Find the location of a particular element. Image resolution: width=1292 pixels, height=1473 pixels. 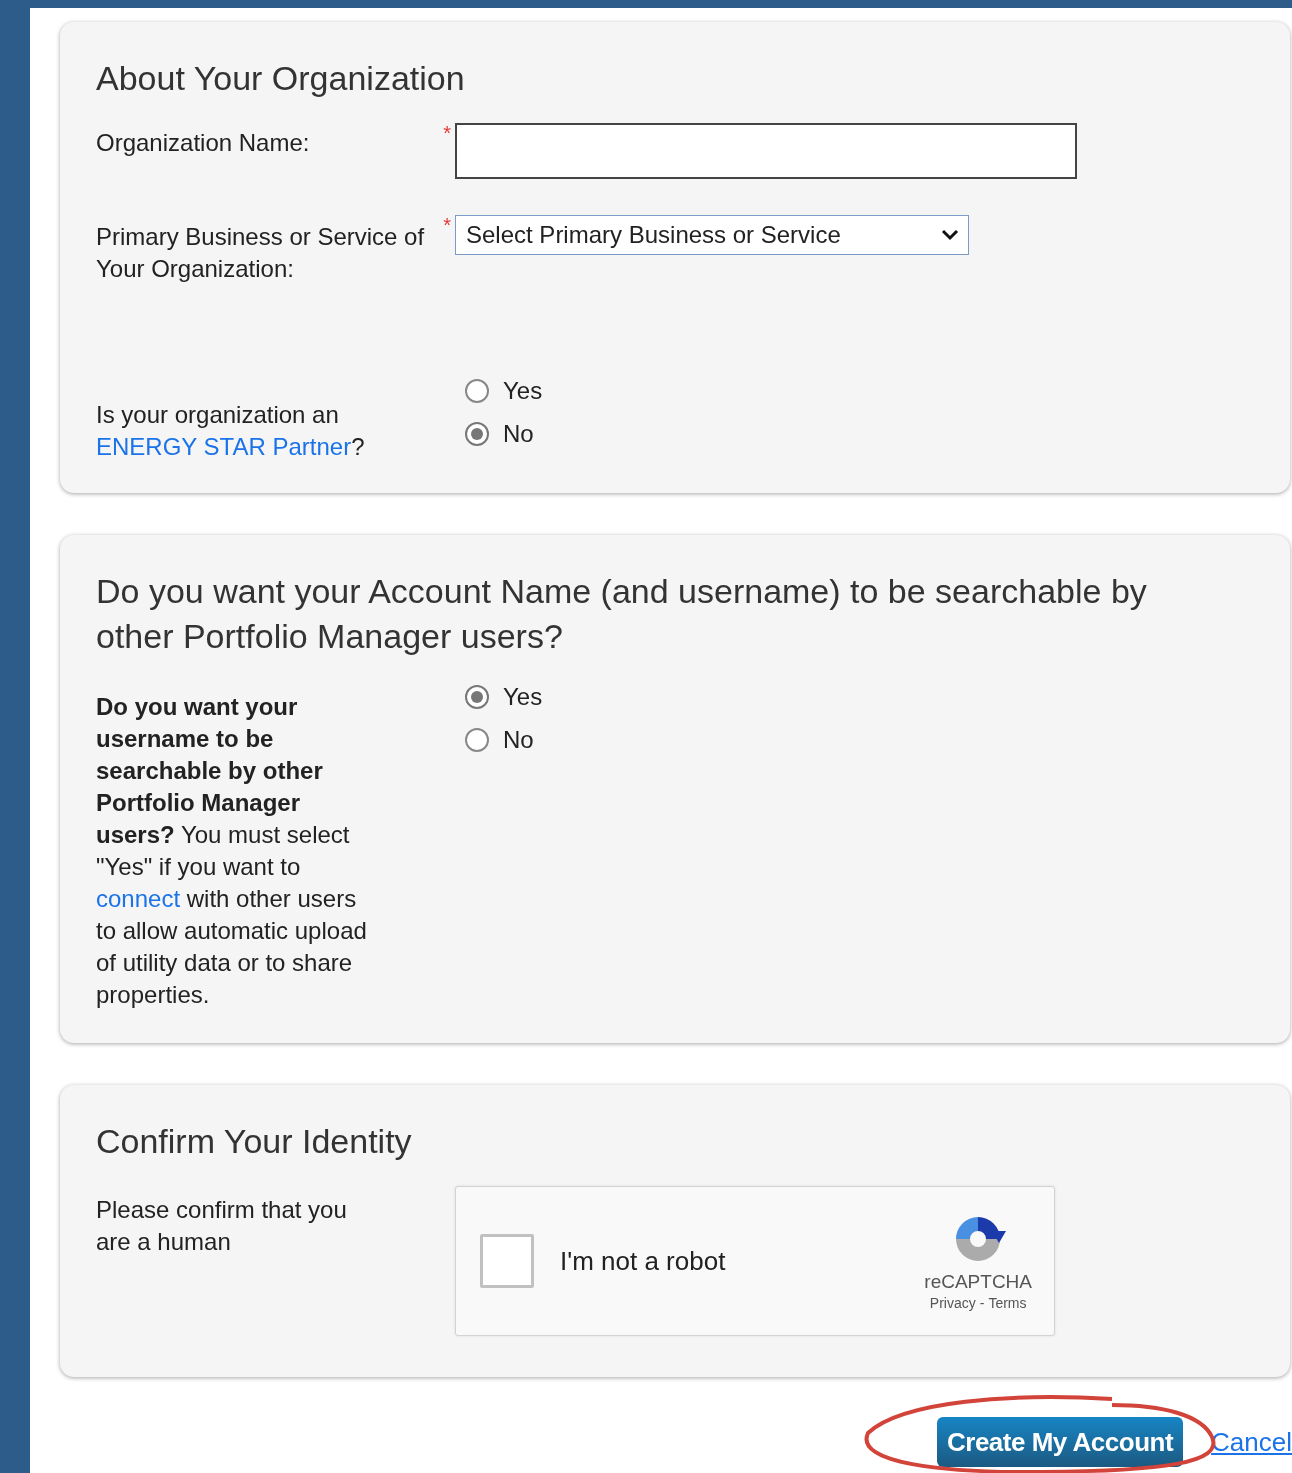

field-label: Organization Name: is located at coordinates (203, 143).